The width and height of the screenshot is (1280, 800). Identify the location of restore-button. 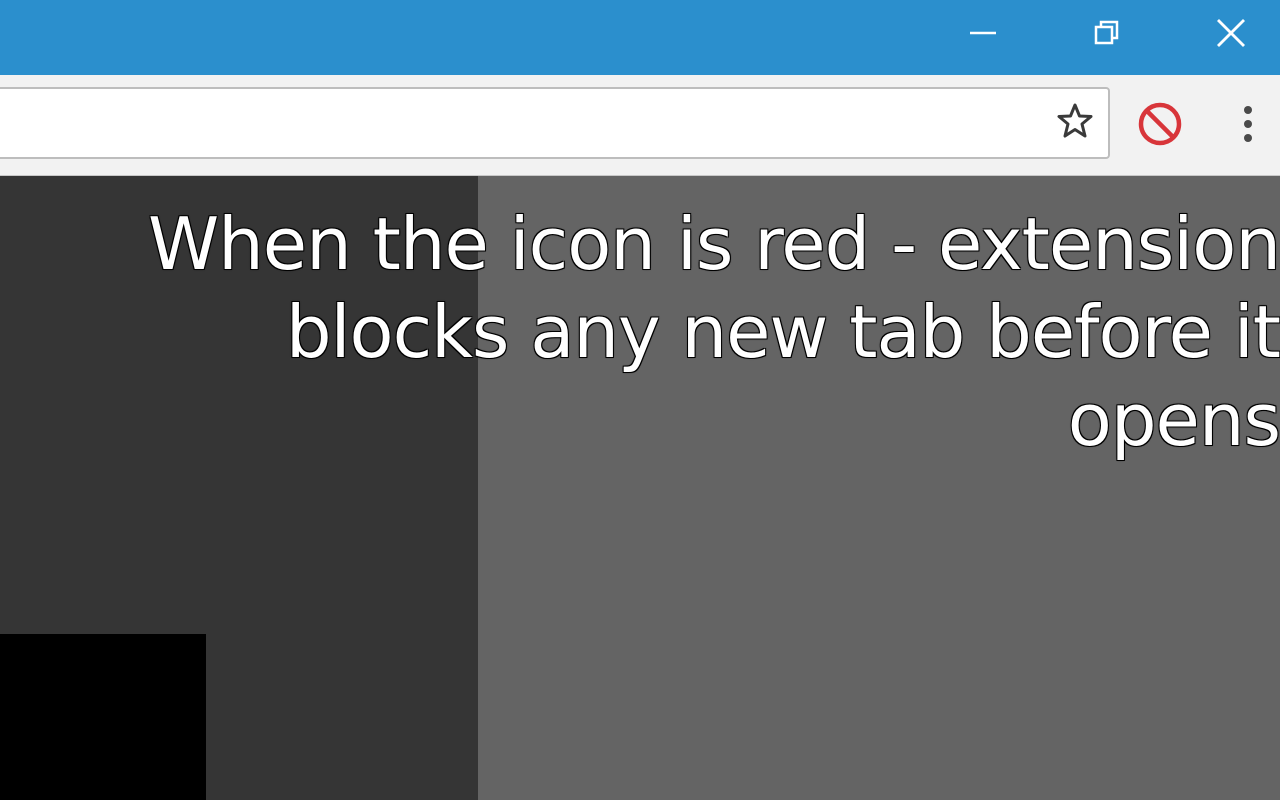
(1107, 33).